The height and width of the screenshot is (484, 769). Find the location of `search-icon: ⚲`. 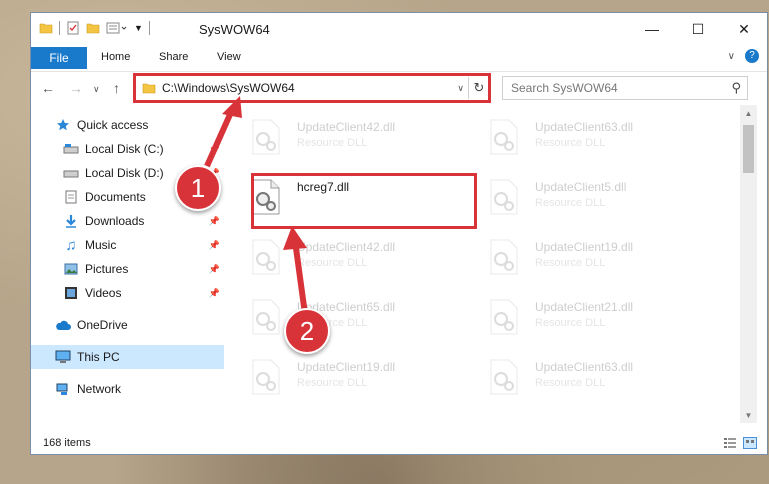

search-icon: ⚲ is located at coordinates (736, 88).